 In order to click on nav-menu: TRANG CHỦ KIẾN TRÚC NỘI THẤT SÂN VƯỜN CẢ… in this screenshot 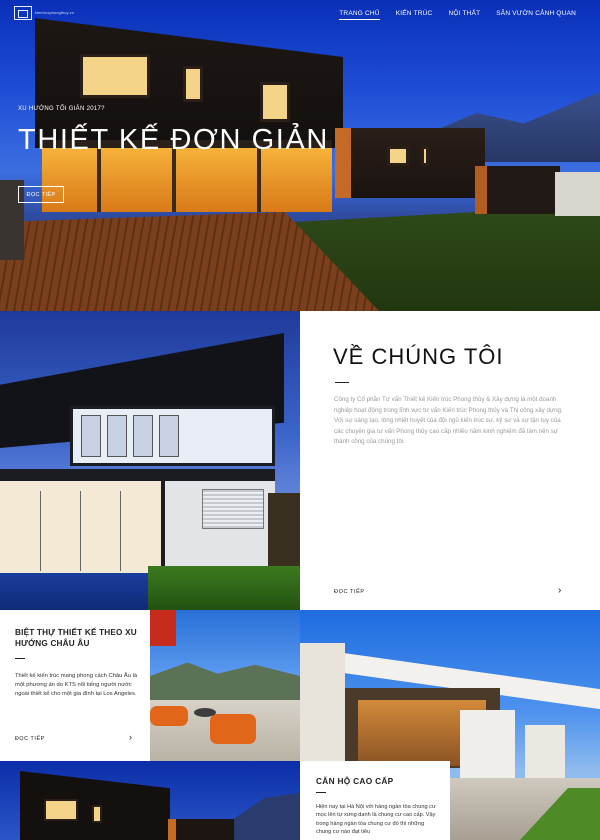, I will do `click(457, 15)`.